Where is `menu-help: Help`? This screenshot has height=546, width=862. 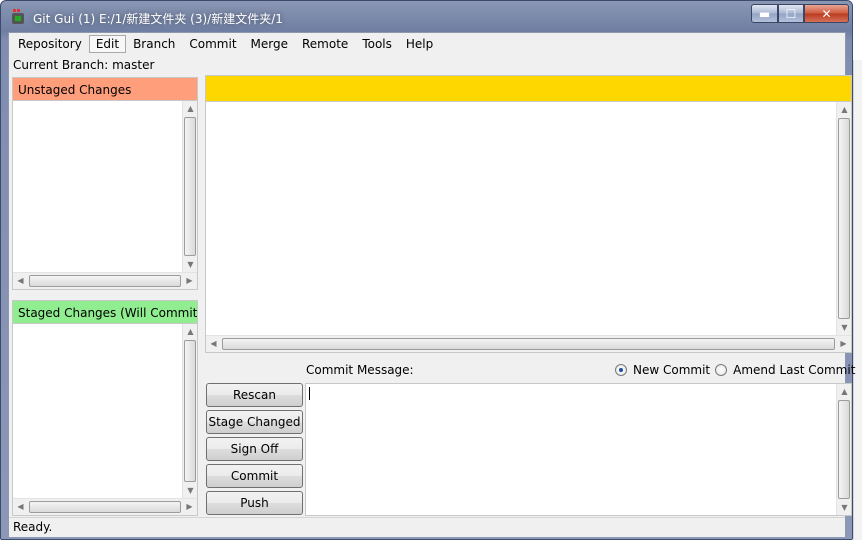 menu-help: Help is located at coordinates (419, 44).